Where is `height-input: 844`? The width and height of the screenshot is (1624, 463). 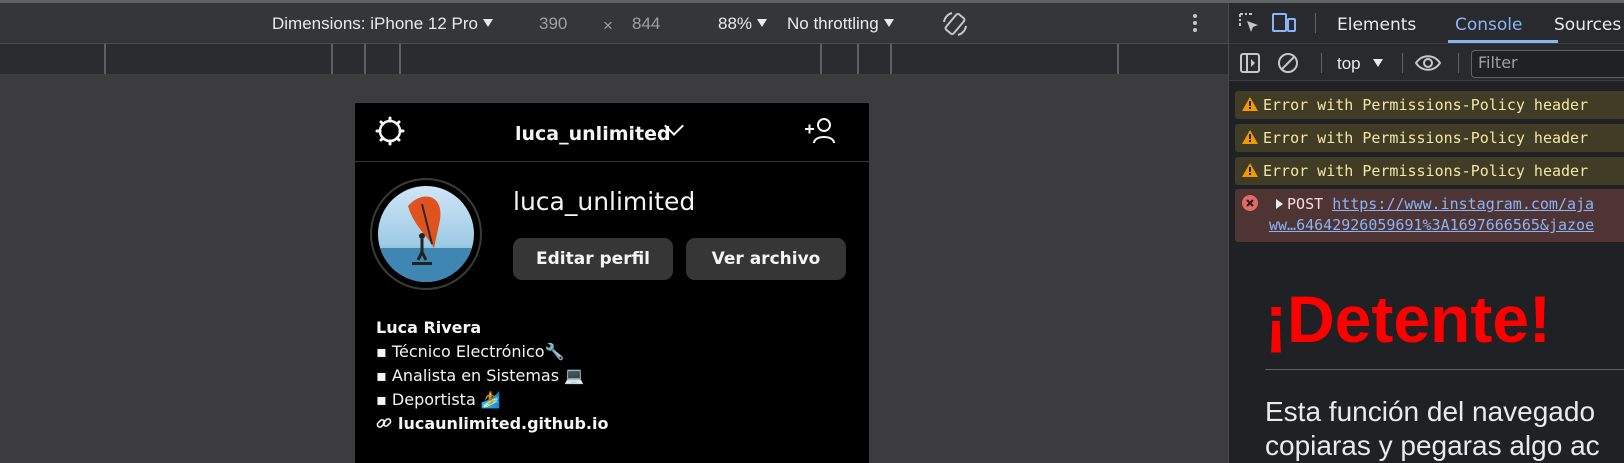 height-input: 844 is located at coordinates (646, 24).